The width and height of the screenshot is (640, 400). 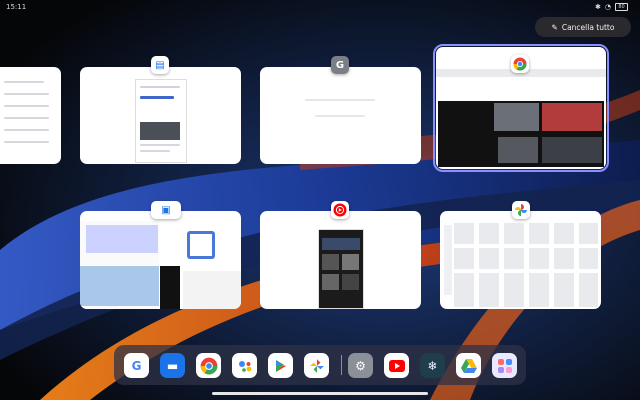 I want to click on status-time: 15:11, so click(x=16, y=7).